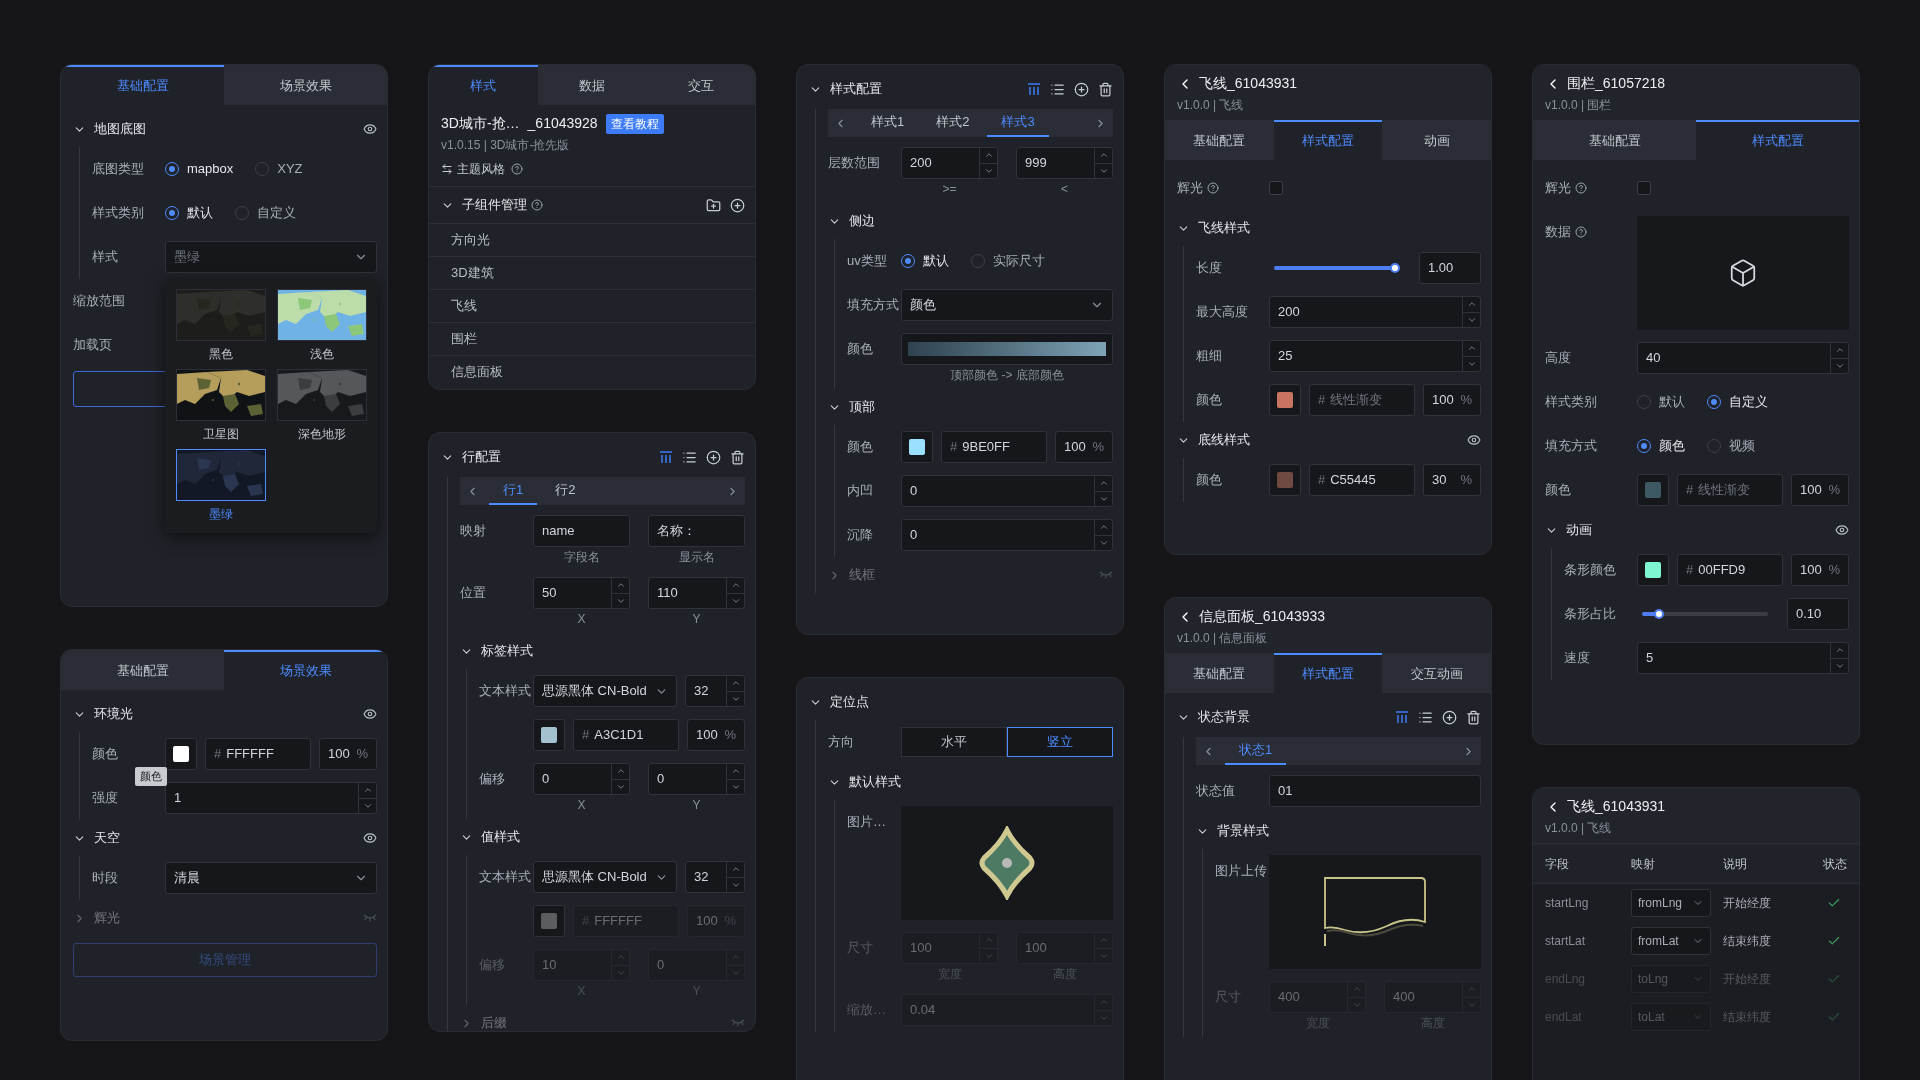  What do you see at coordinates (1818, 614) in the screenshot?
I see `value-field: 0.10` at bounding box center [1818, 614].